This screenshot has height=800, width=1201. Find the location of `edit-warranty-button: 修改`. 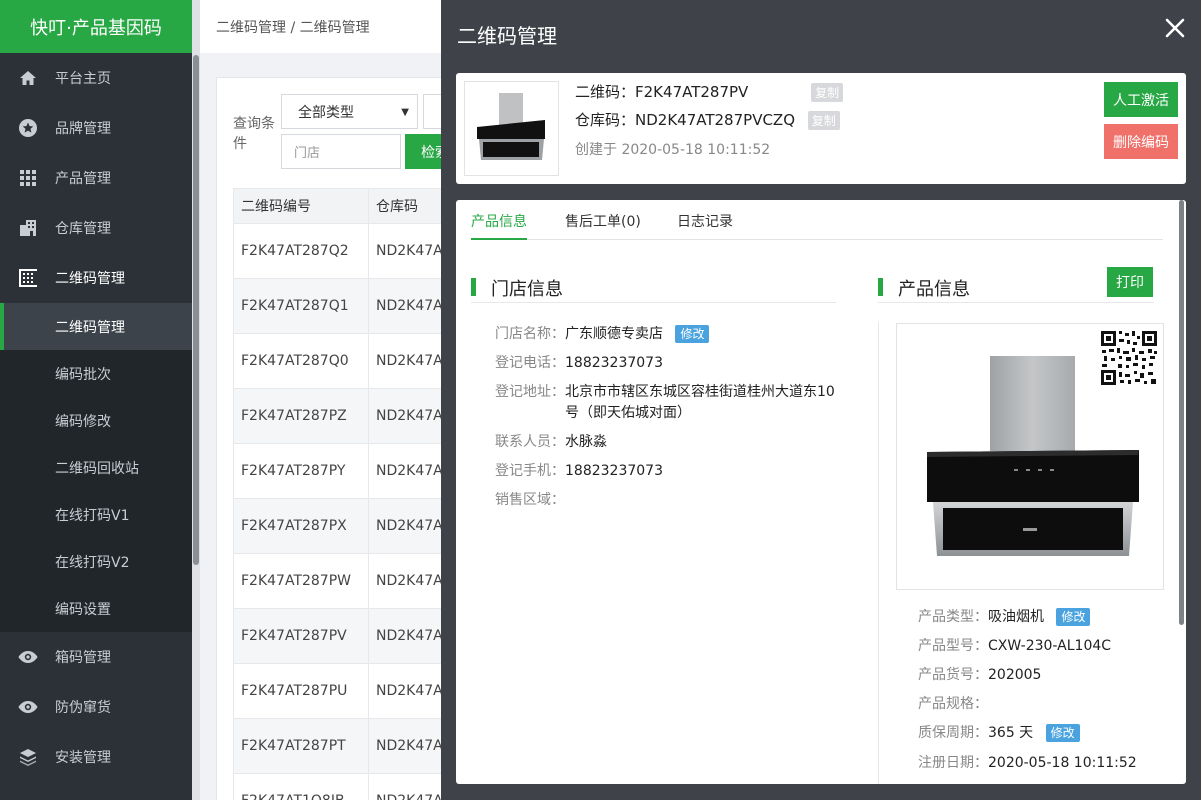

edit-warranty-button: 修改 is located at coordinates (1062, 733).